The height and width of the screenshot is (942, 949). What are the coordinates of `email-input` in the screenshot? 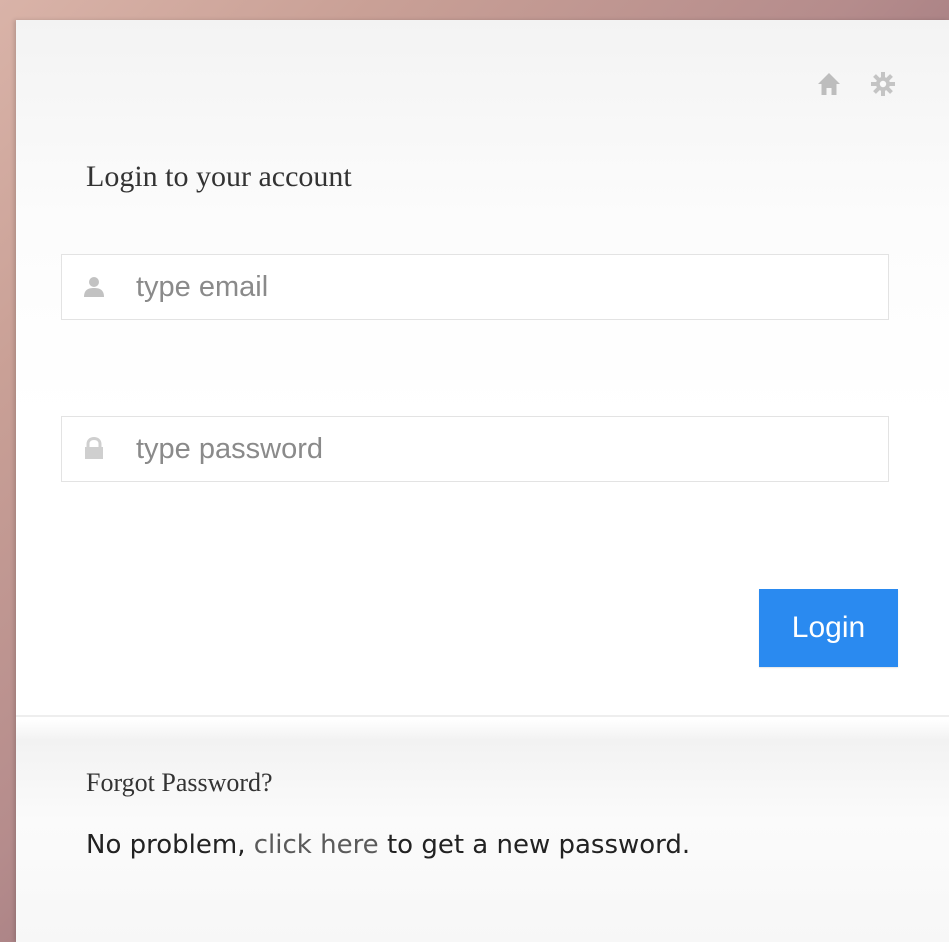 It's located at (506, 287).